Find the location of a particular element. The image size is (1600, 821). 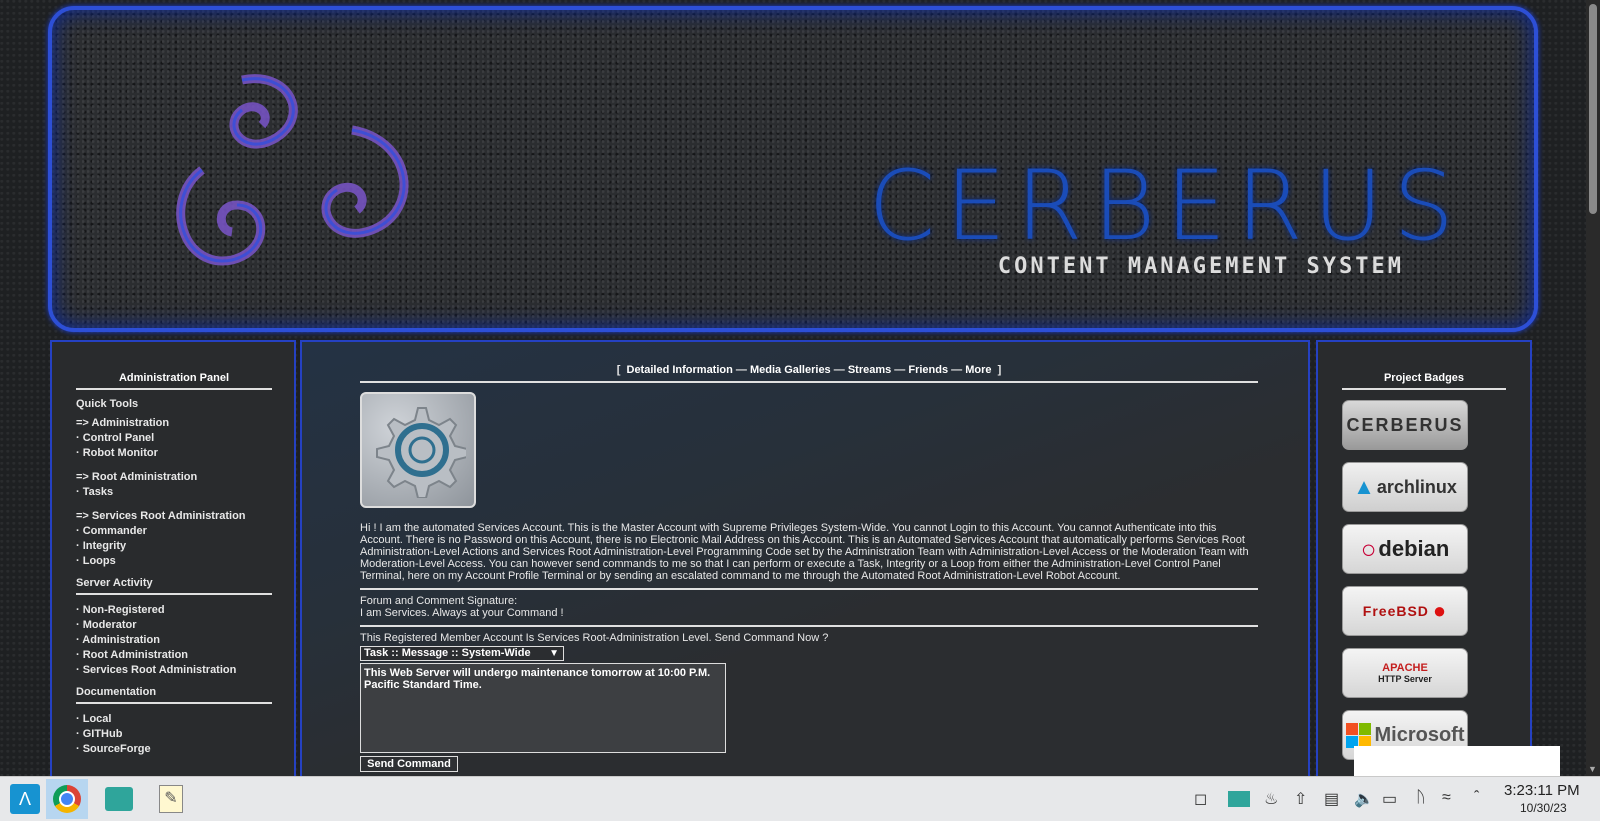

chevron-down-icon: ▼ is located at coordinates (554, 653).